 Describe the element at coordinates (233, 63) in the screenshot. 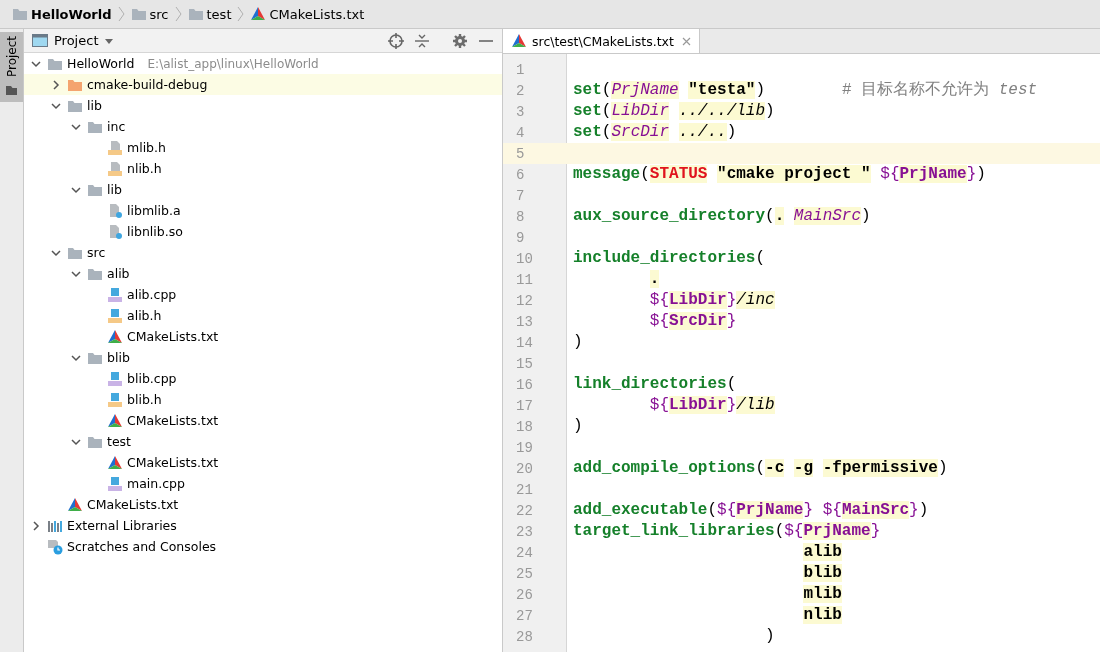

I see `path-hint: E:\alist_app\linux\HelloWorld` at that location.